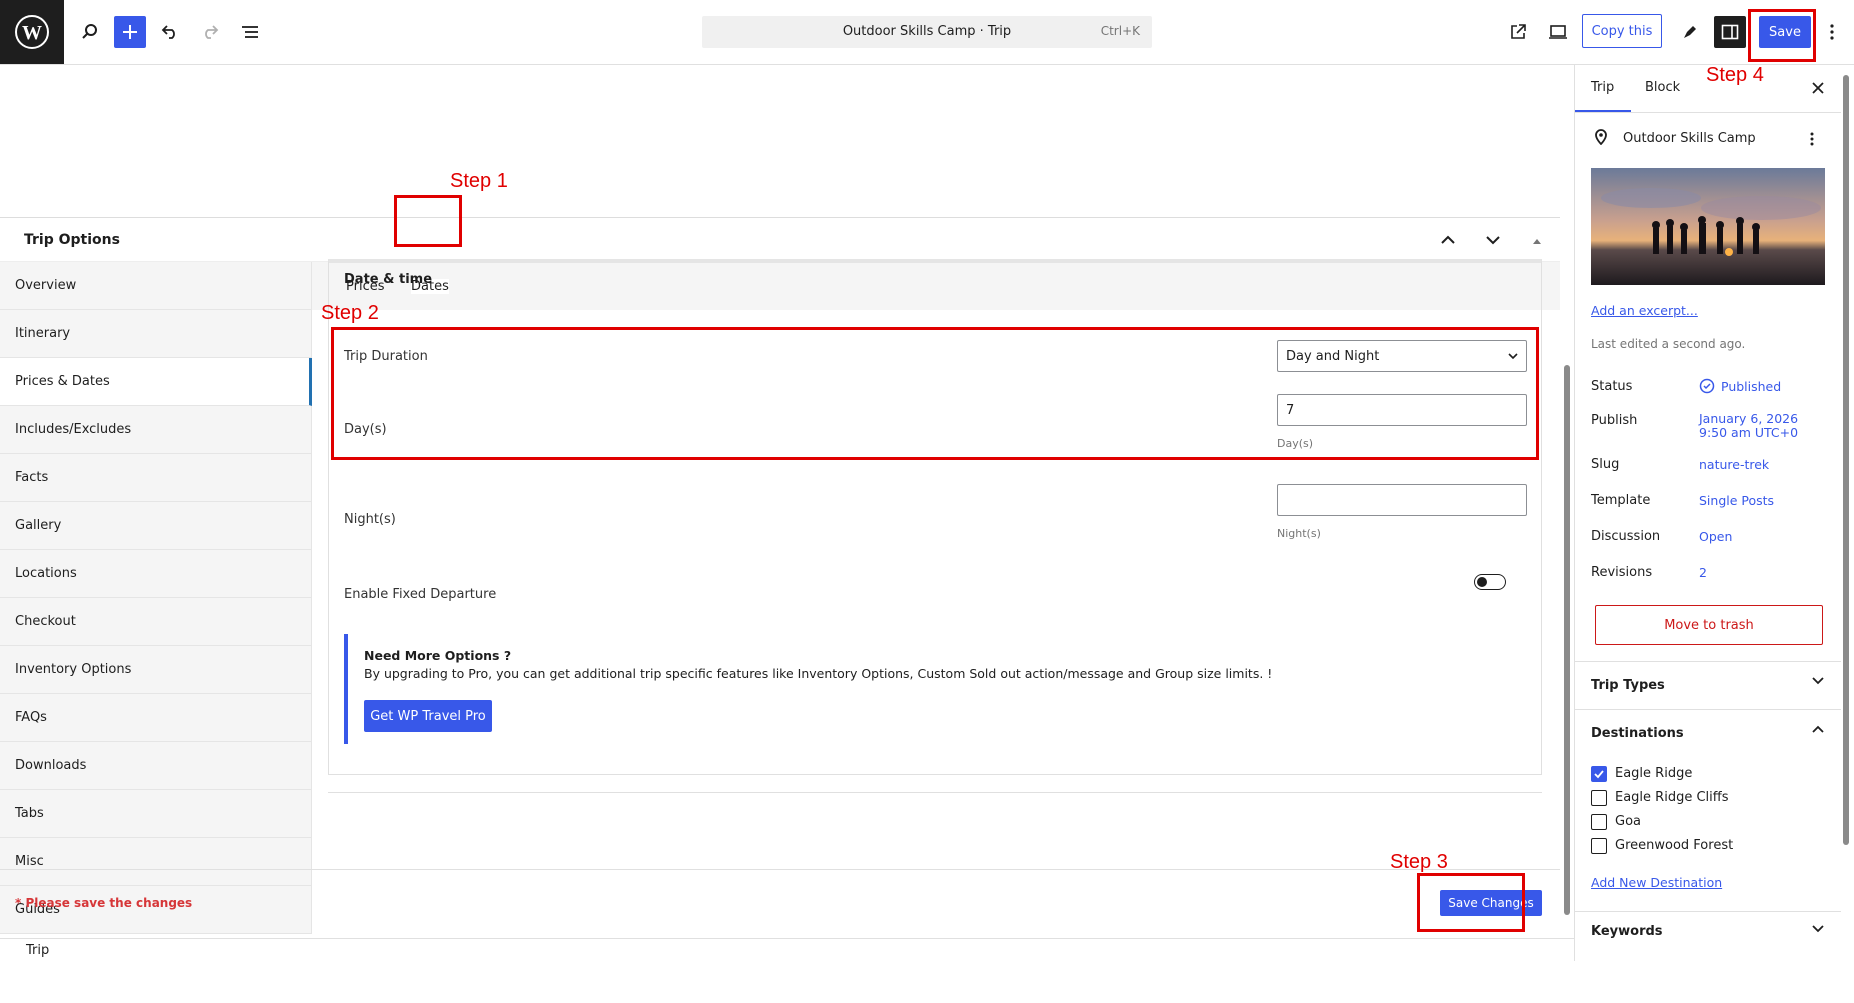 This screenshot has width=1854, height=1003. I want to click on destination-label: Eagle Ridge, so click(1654, 773).